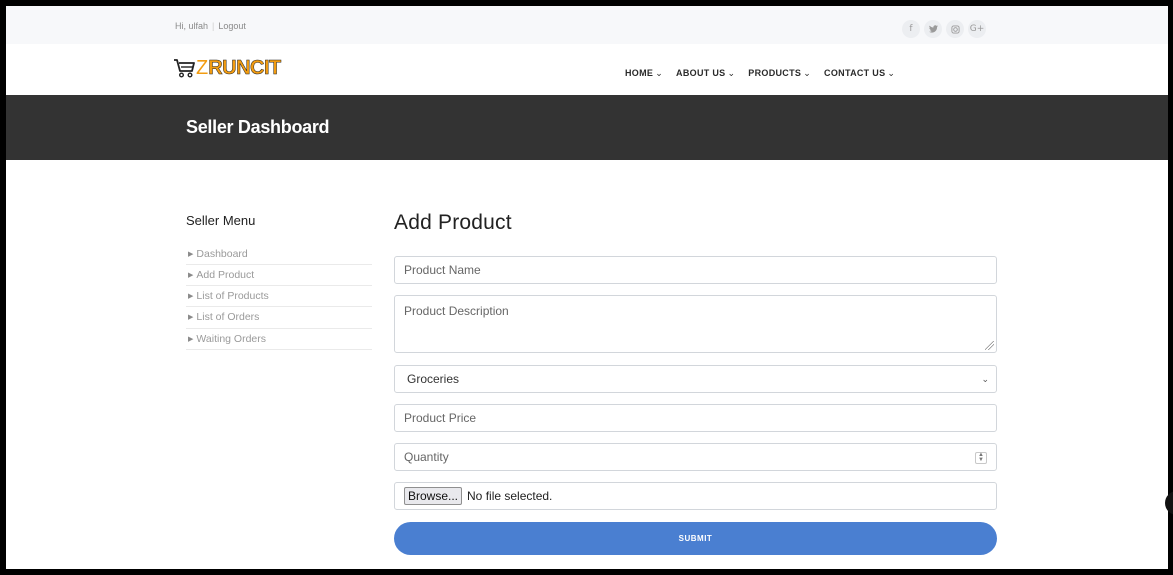  Describe the element at coordinates (442, 270) in the screenshot. I see `product-name-placeholder: Product Name` at that location.